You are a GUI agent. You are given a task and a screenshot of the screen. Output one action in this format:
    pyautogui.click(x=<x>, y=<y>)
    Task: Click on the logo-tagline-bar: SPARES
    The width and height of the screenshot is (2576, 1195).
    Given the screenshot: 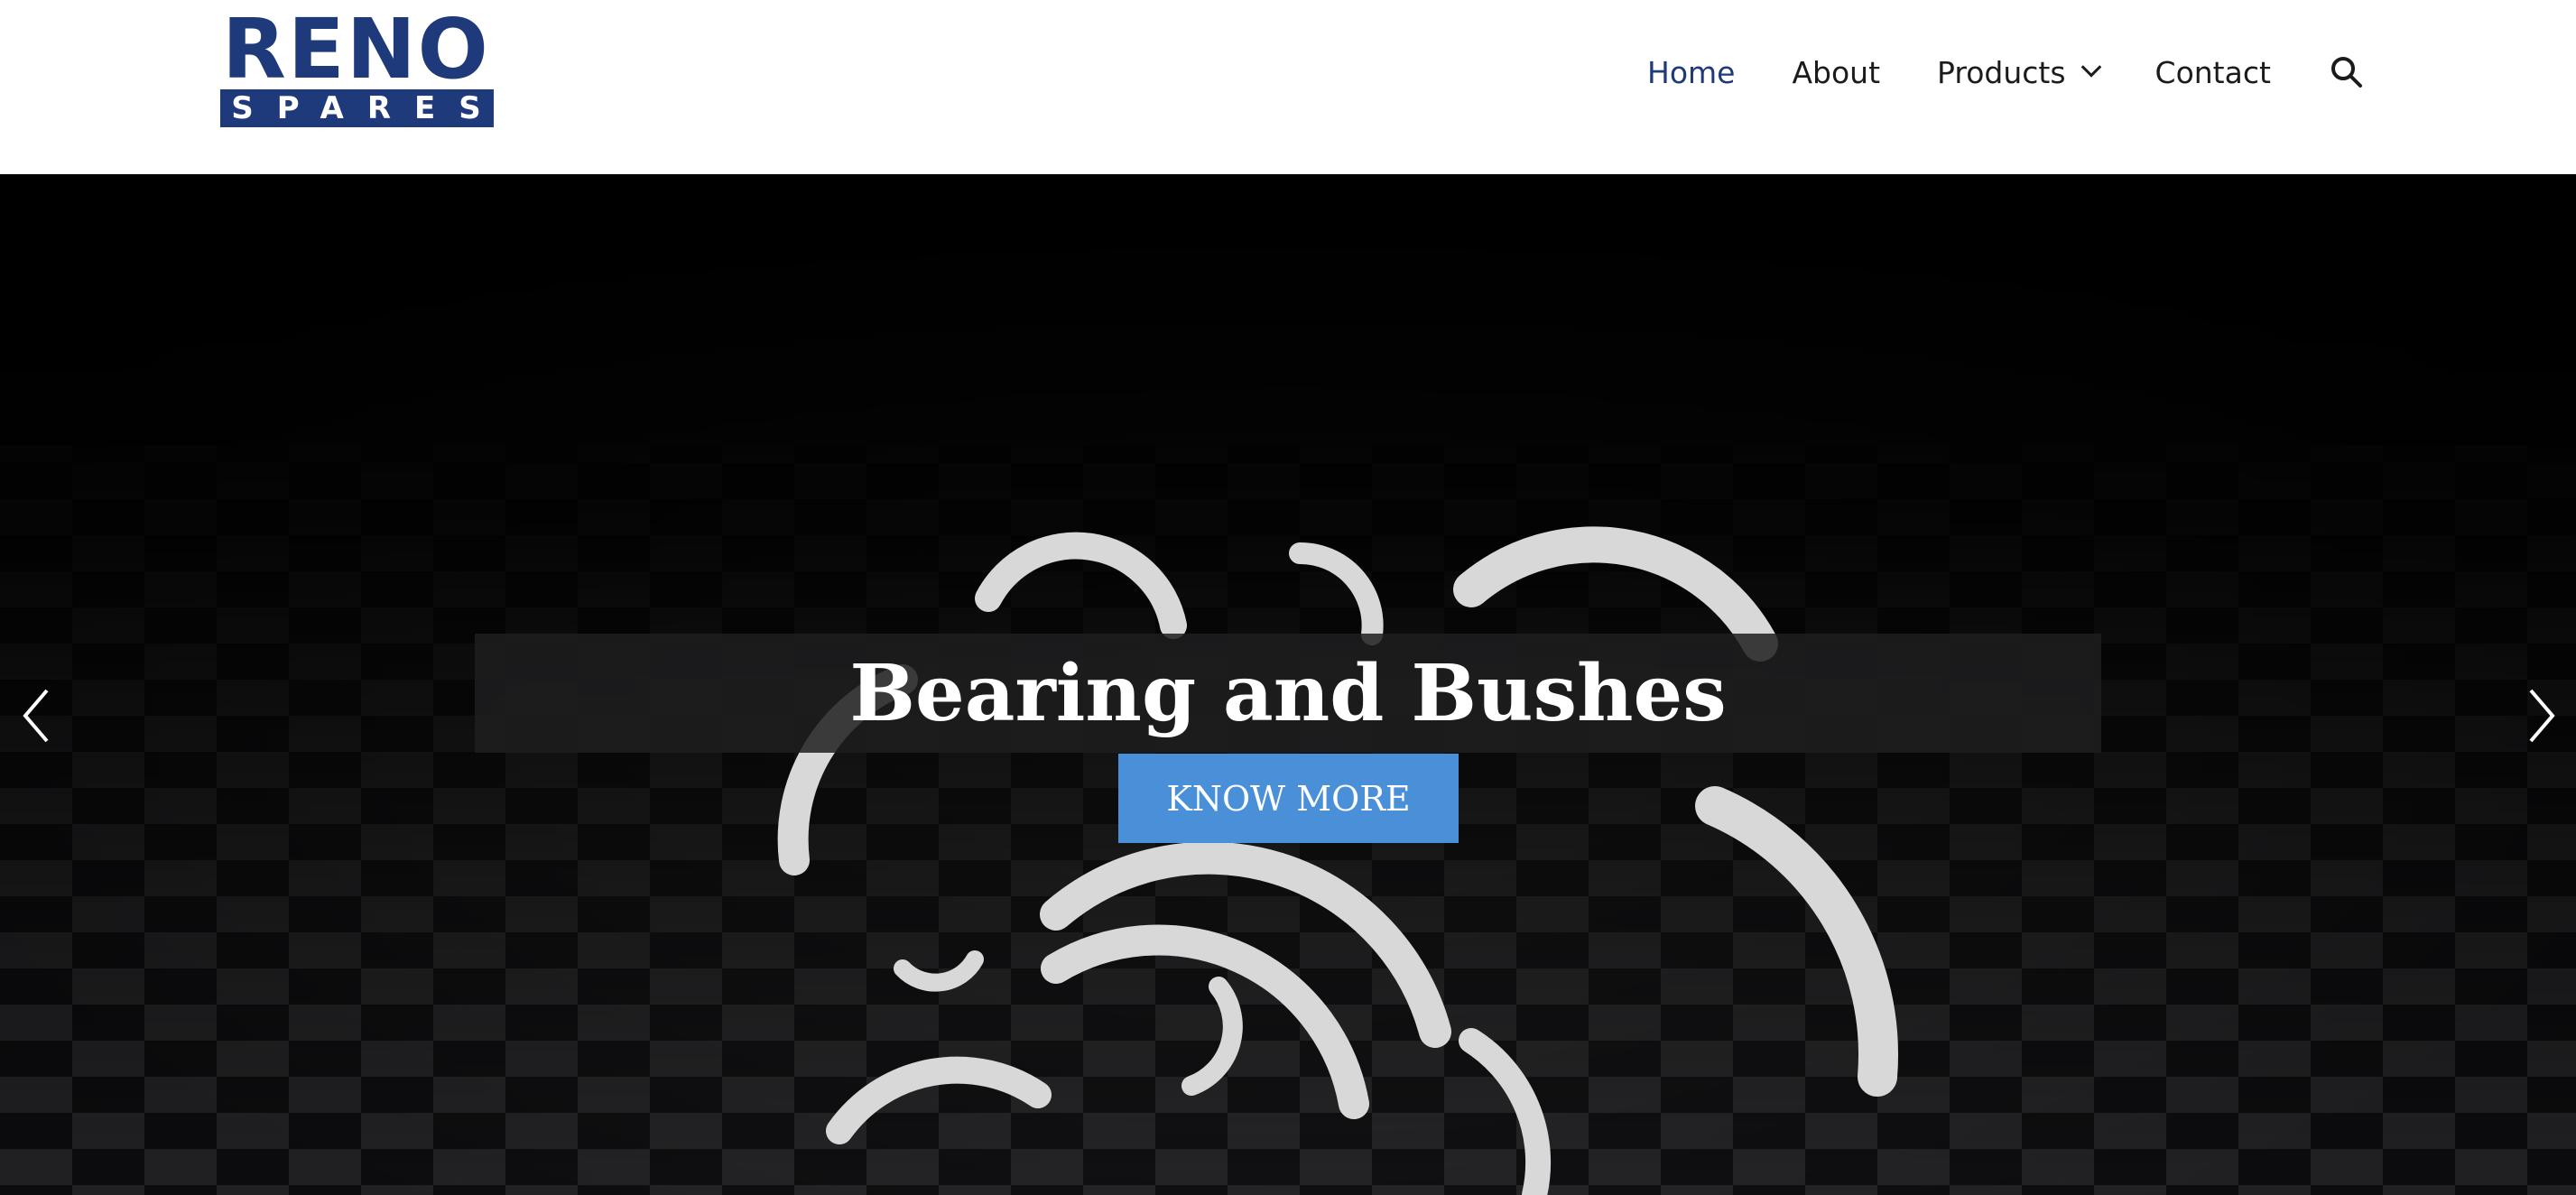 What is the action you would take?
    pyautogui.click(x=357, y=108)
    